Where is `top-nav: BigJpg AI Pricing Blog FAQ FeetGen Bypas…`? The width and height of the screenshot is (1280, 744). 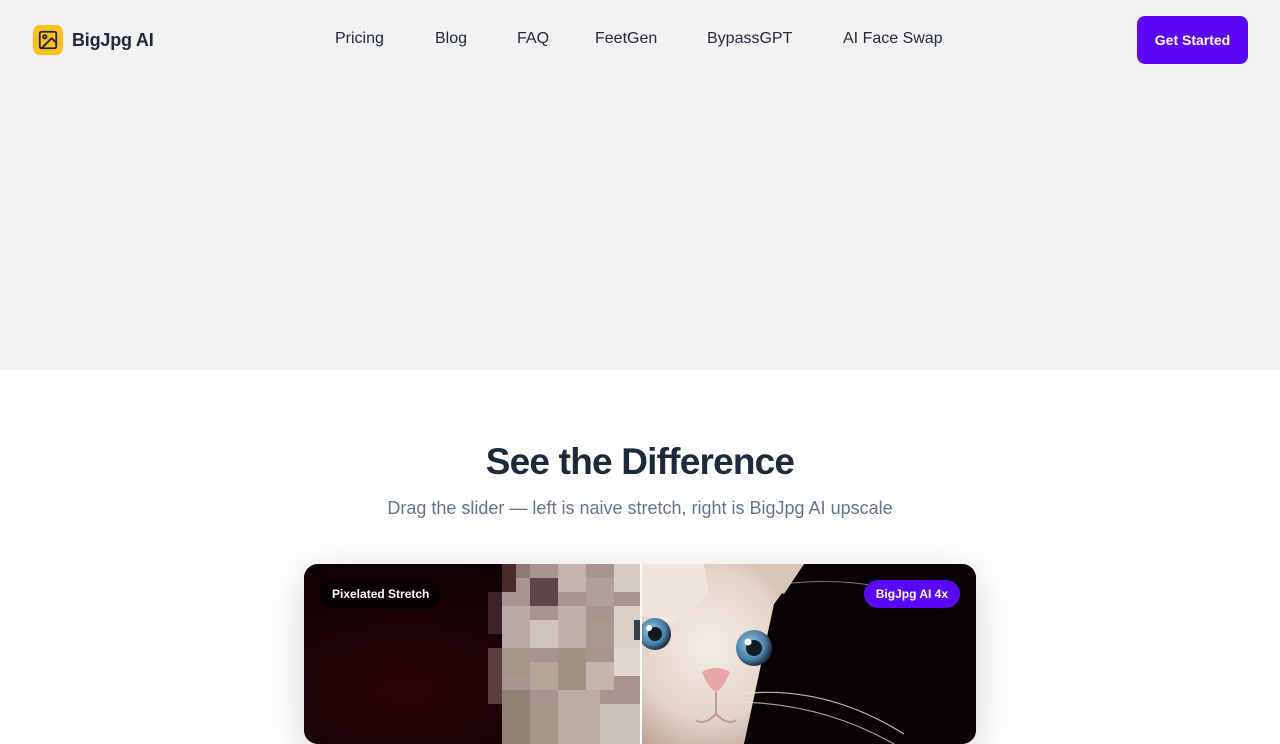 top-nav: BigJpg AI Pricing Blog FAQ FeetGen Bypas… is located at coordinates (640, 40).